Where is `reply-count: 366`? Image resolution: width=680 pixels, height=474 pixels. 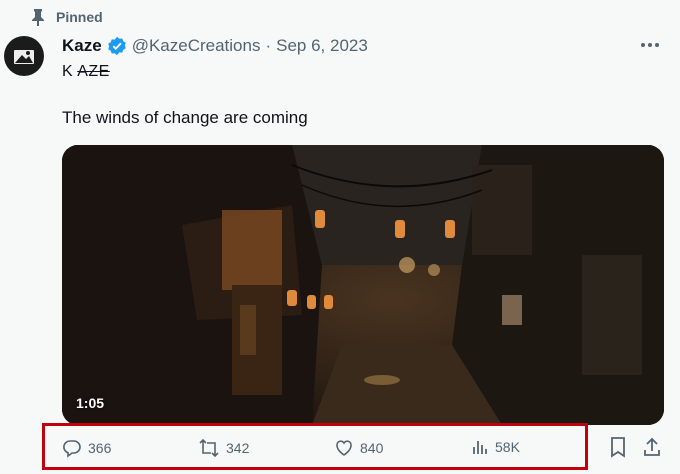
reply-count: 366 is located at coordinates (100, 448).